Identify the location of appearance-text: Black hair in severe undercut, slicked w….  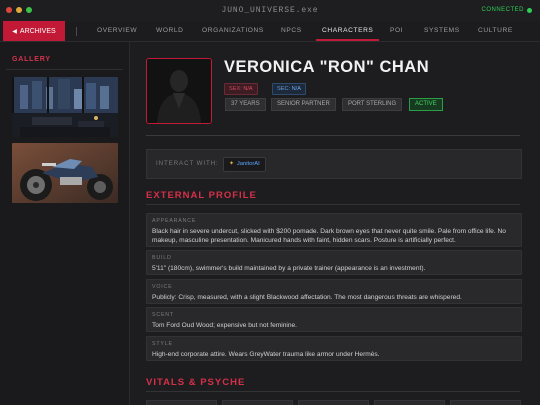
(329, 236).